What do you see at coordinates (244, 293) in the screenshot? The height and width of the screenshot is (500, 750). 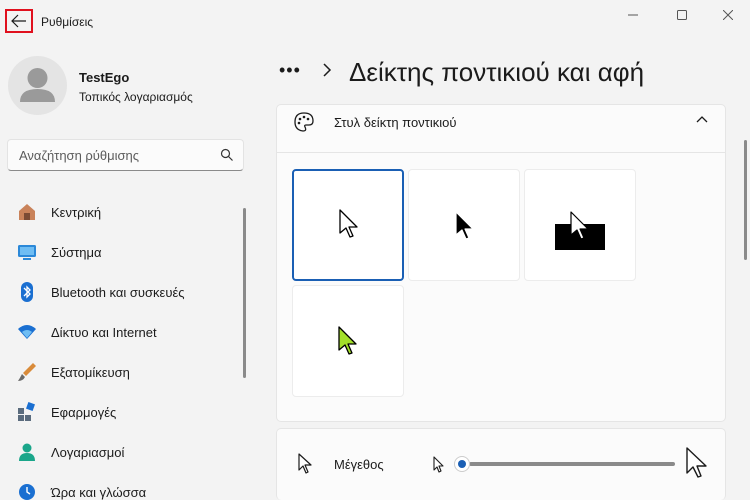 I see `sidebar-scrollbar` at bounding box center [244, 293].